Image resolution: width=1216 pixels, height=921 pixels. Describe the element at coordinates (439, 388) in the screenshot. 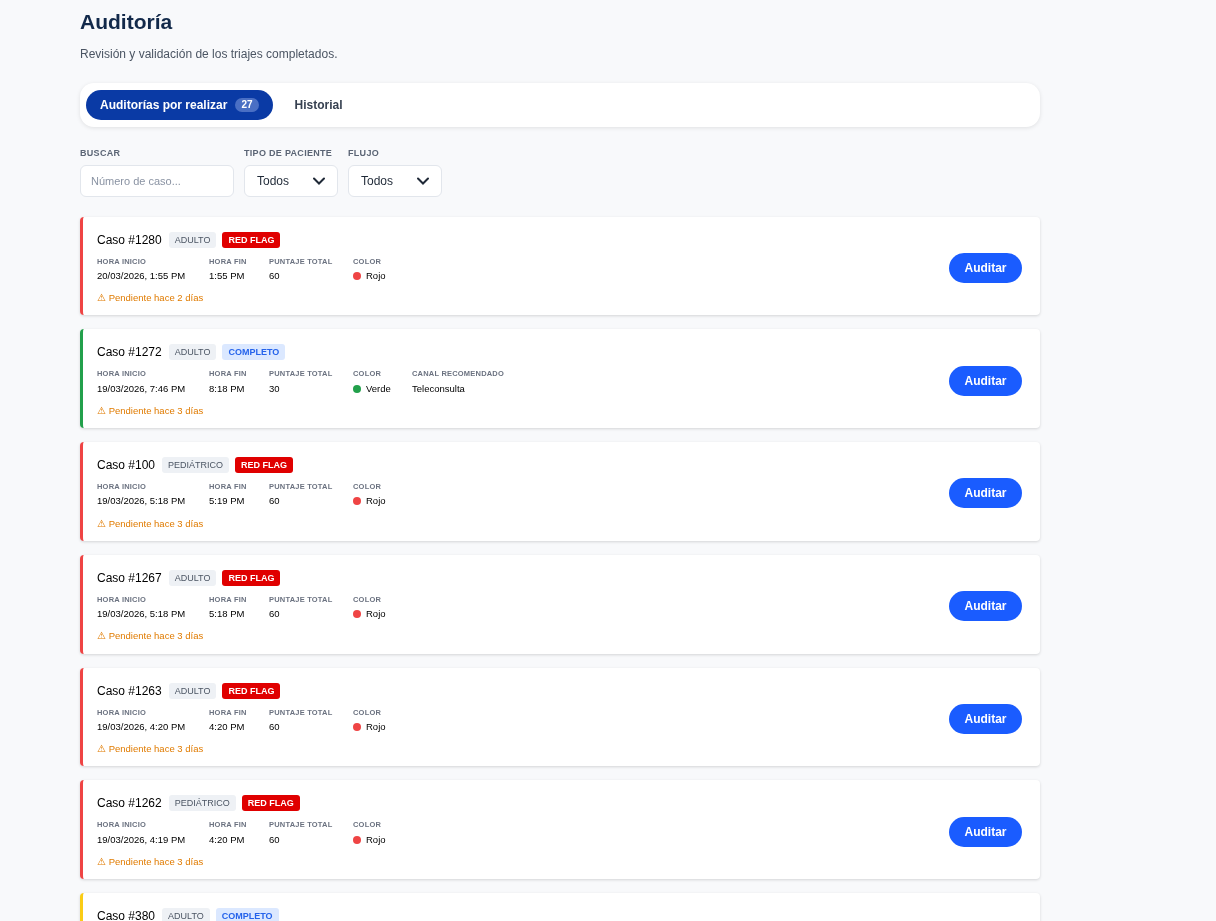

I see `field-value: Teleconsulta` at that location.